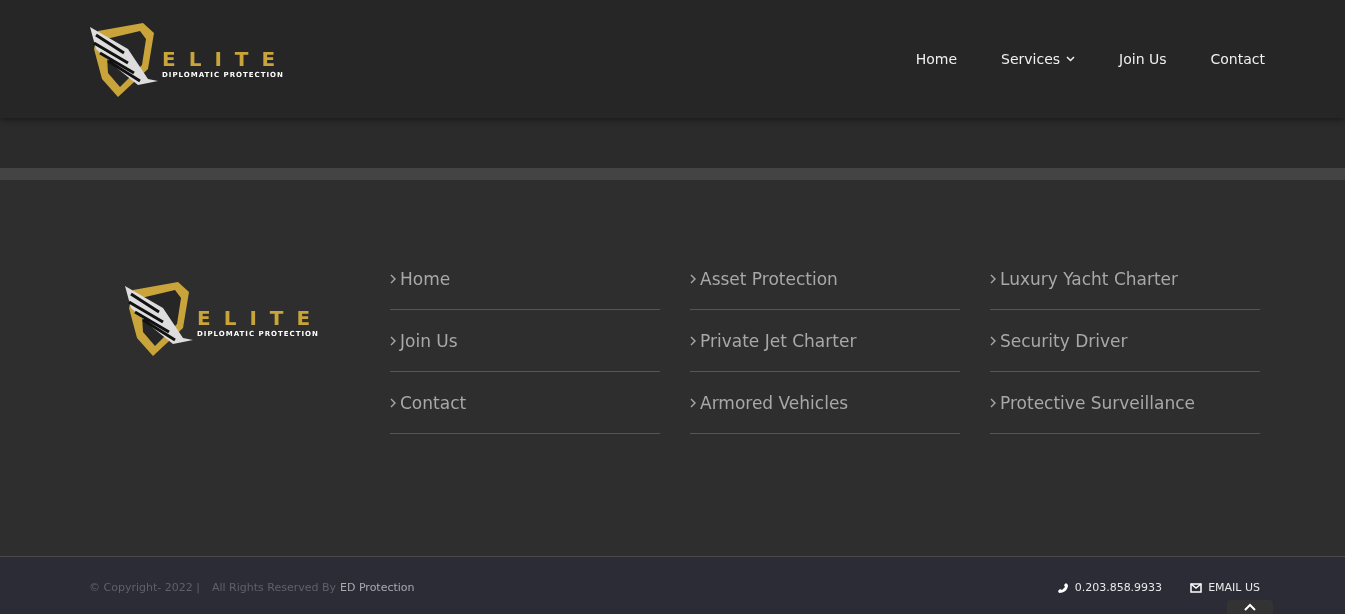 The image size is (1345, 614). Describe the element at coordinates (825, 279) in the screenshot. I see `footer-link: Asset Protection` at that location.